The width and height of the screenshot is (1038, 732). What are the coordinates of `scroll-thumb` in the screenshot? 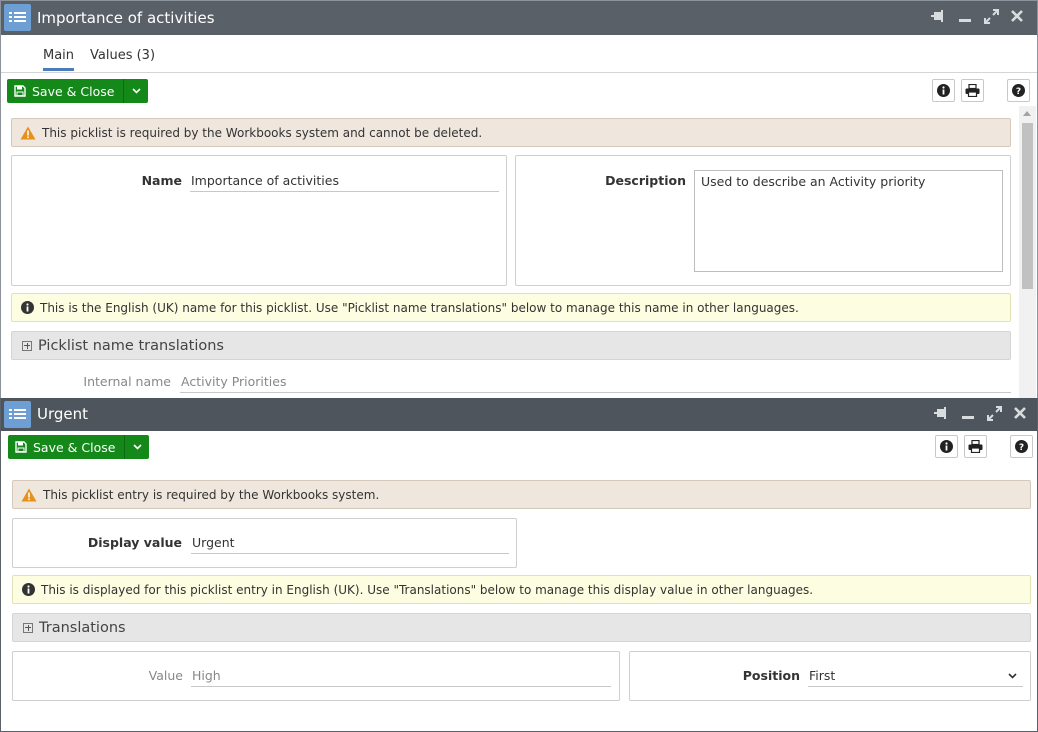 It's located at (1027, 206).